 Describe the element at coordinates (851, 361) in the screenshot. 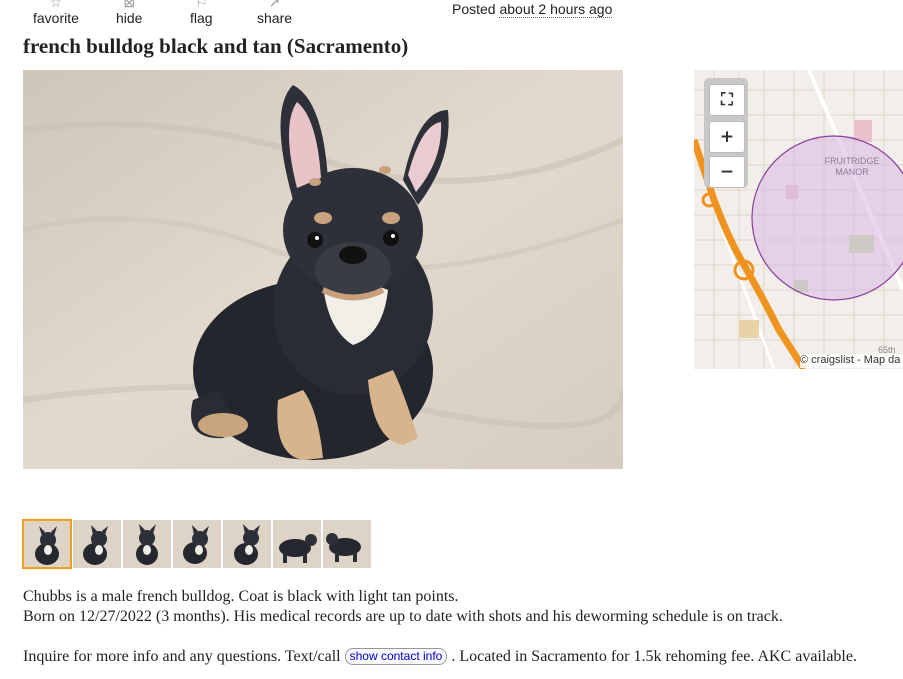

I see `map-attribution: © craigslist - Map da` at that location.